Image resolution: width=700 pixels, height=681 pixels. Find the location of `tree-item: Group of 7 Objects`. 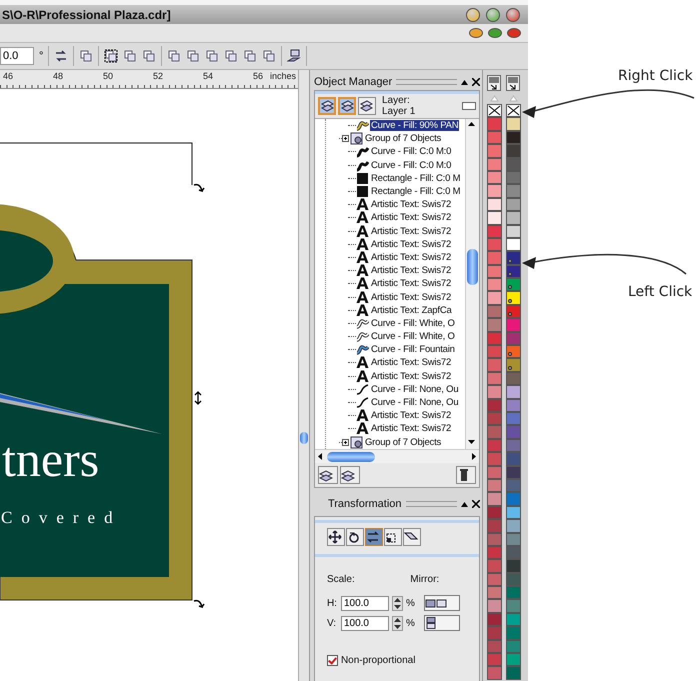

tree-item: Group of 7 Objects is located at coordinates (403, 442).